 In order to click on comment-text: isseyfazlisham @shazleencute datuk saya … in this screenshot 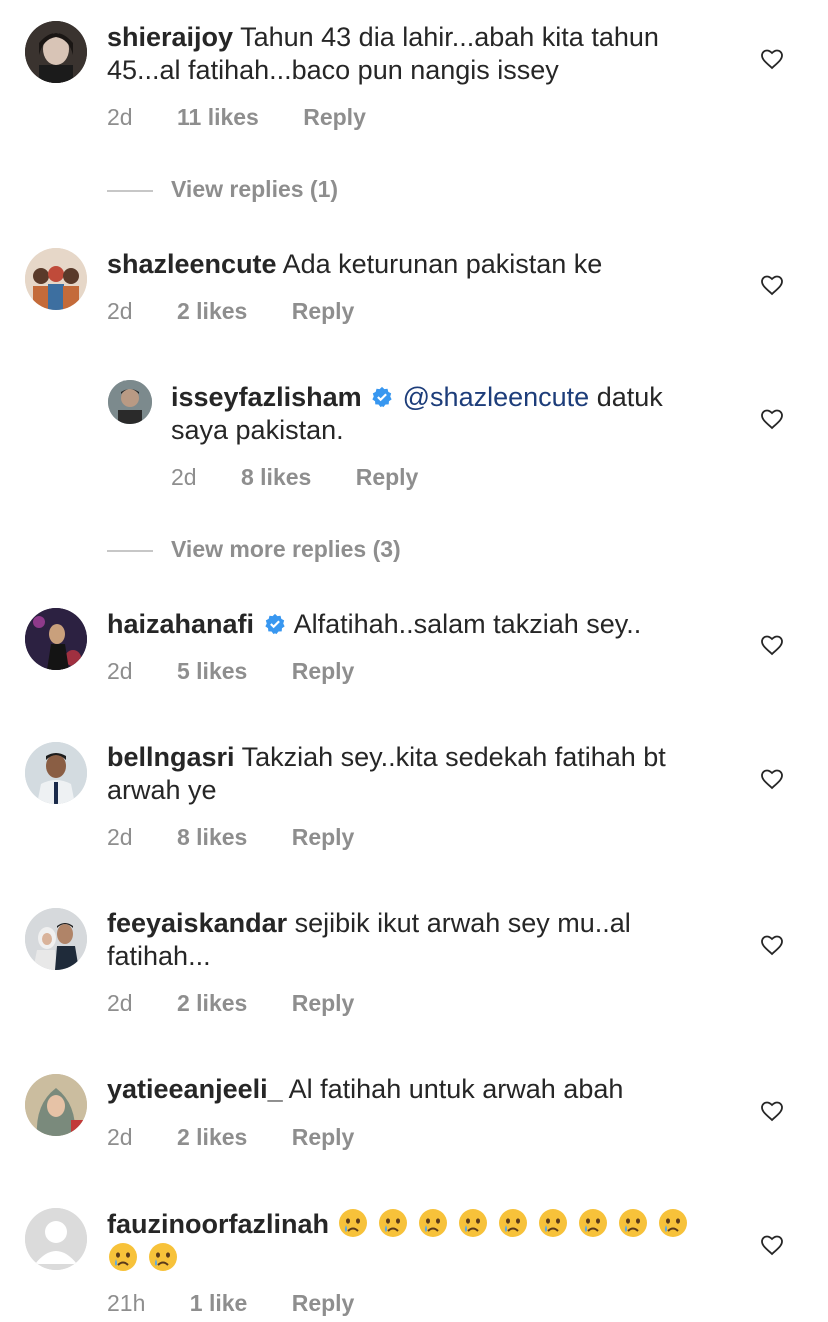, I will do `click(417, 413)`.